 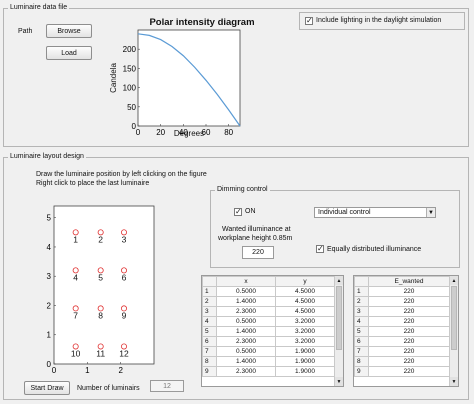 I want to click on table-row: 4 220, so click(x=402, y=321).